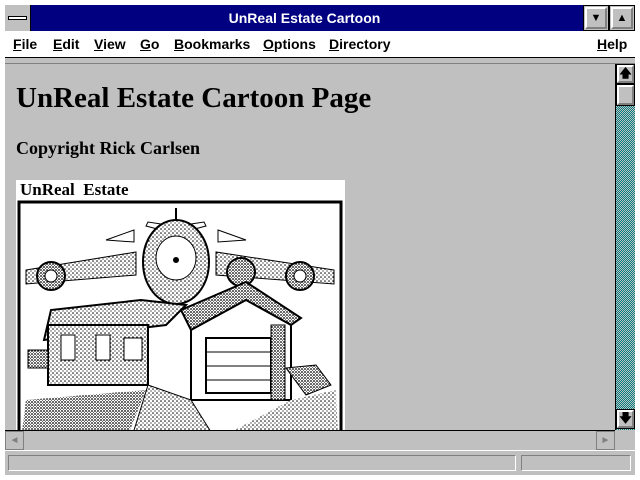  What do you see at coordinates (304, 18) in the screenshot?
I see `window-title: UnReal Estate Cartoon` at bounding box center [304, 18].